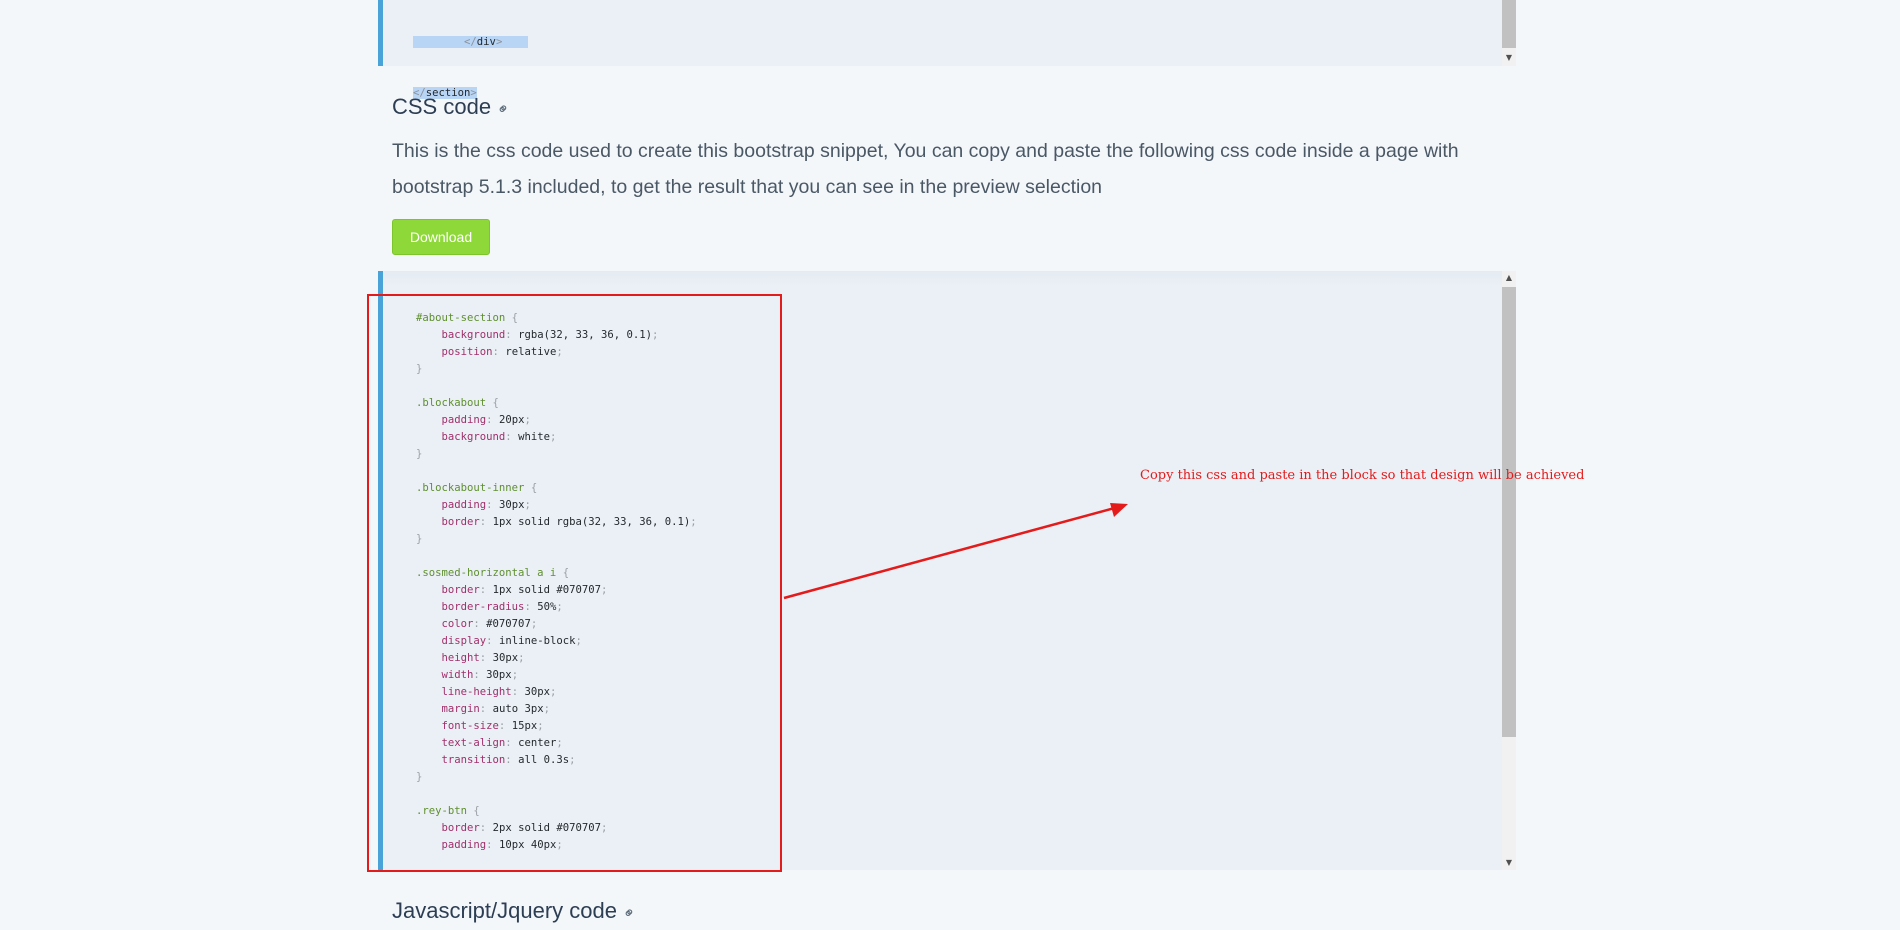 The width and height of the screenshot is (1900, 930). Describe the element at coordinates (516, 911) in the screenshot. I see `js-code-heading: Javascript/Jquery code ⚭` at that location.